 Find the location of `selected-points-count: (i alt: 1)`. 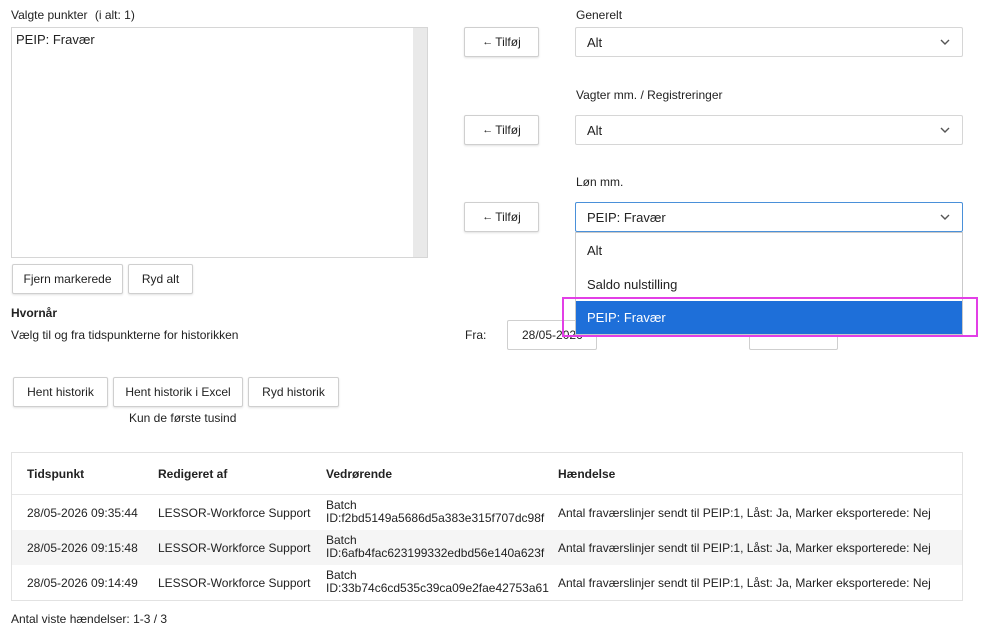

selected-points-count: (i alt: 1) is located at coordinates (114, 15).